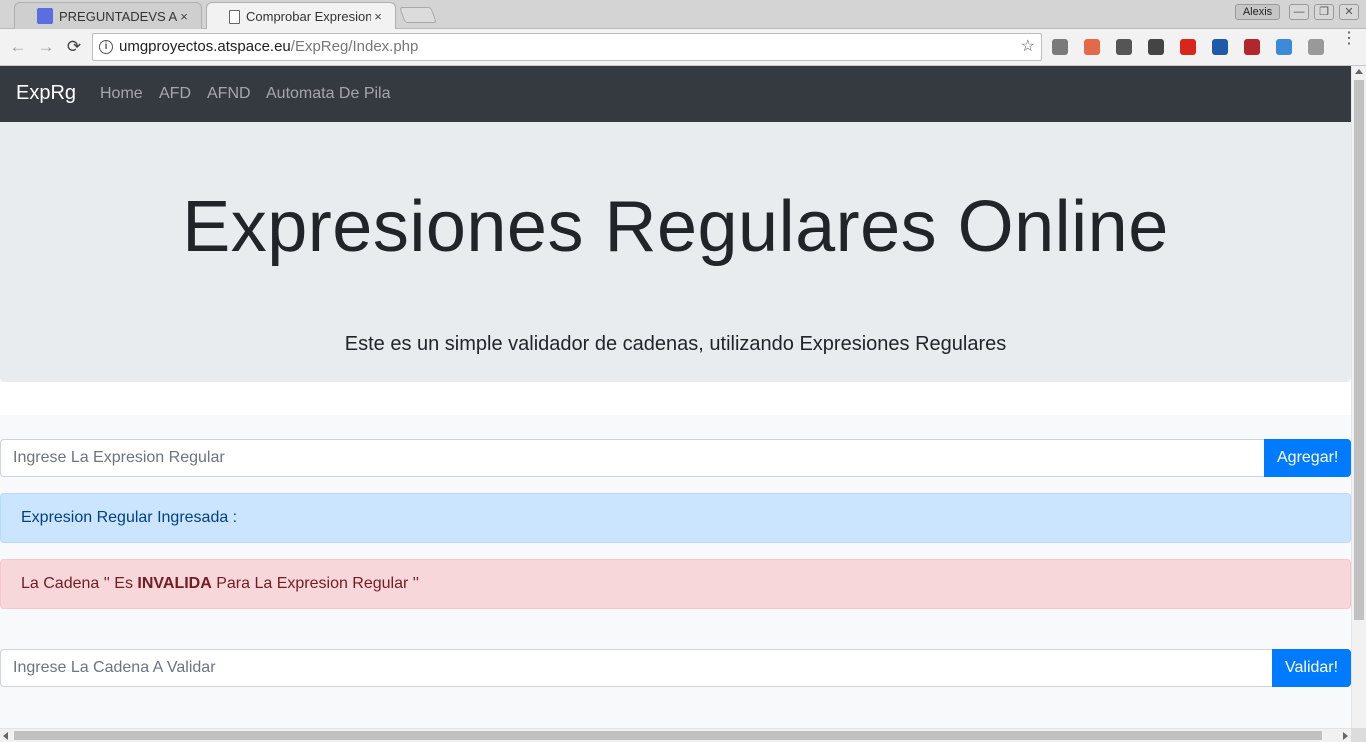 The width and height of the screenshot is (1366, 742). What do you see at coordinates (1349, 39) in the screenshot?
I see `browser-menu-icon: ⋮` at bounding box center [1349, 39].